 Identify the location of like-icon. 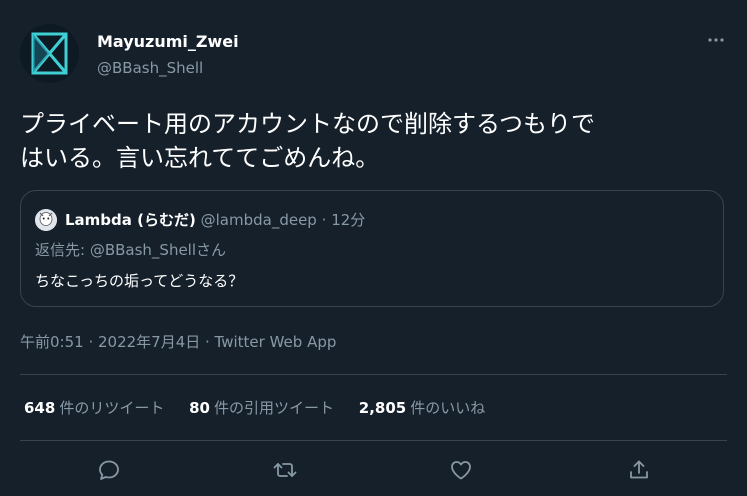
(461, 470).